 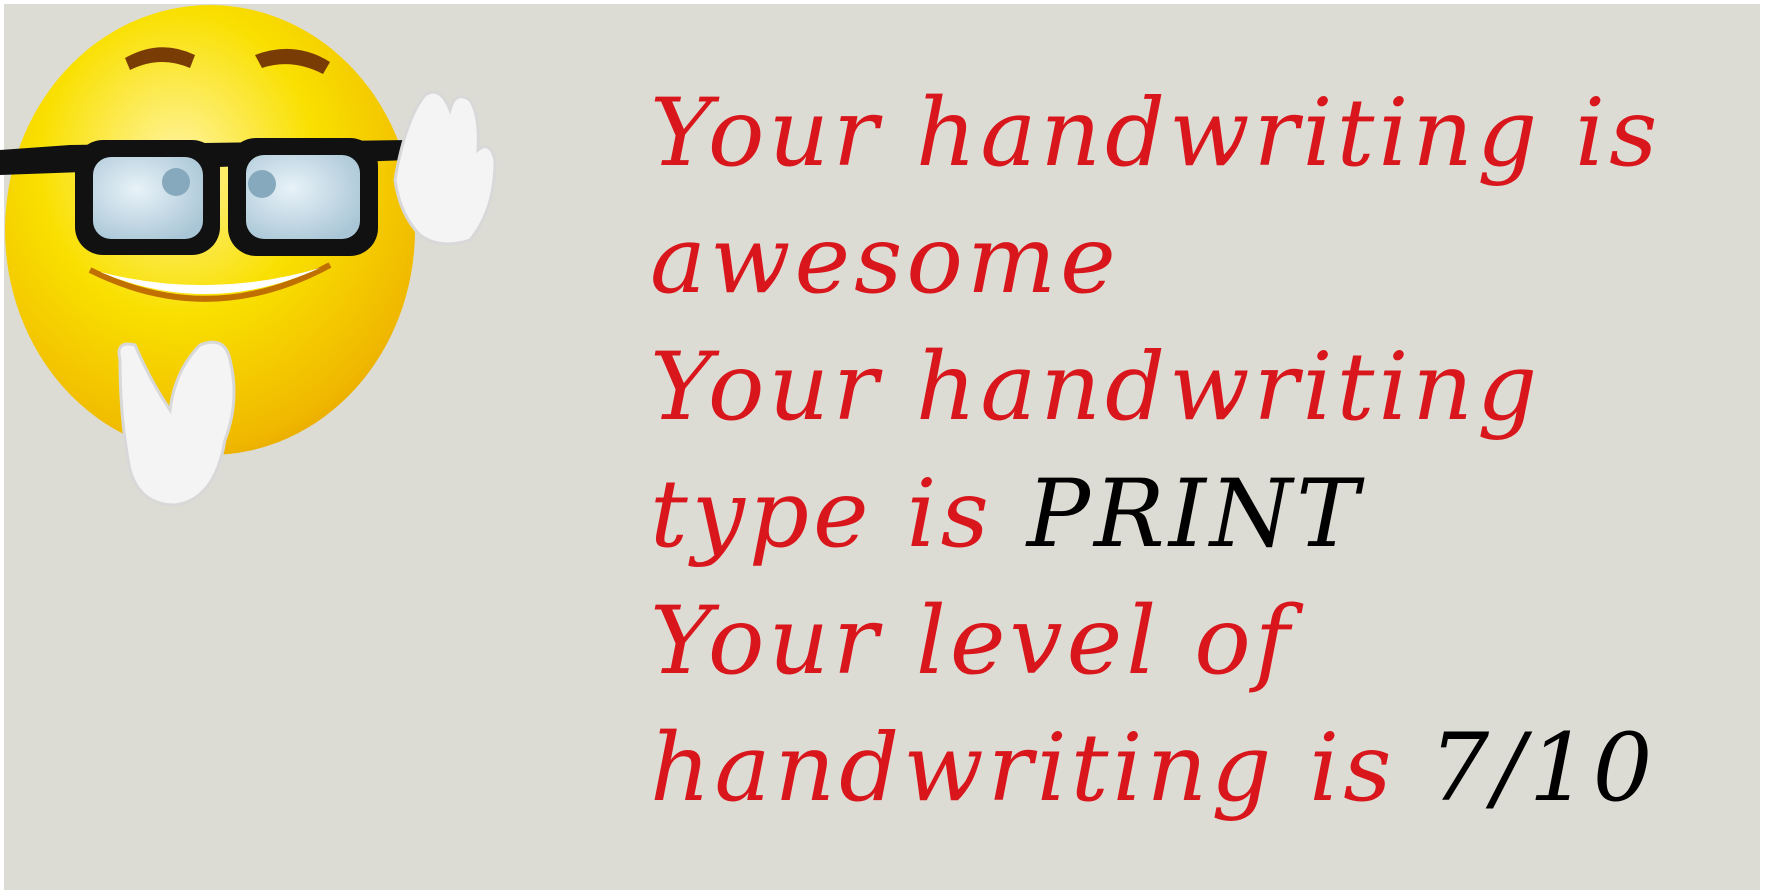 I want to click on right-pupil, so click(x=262, y=184).